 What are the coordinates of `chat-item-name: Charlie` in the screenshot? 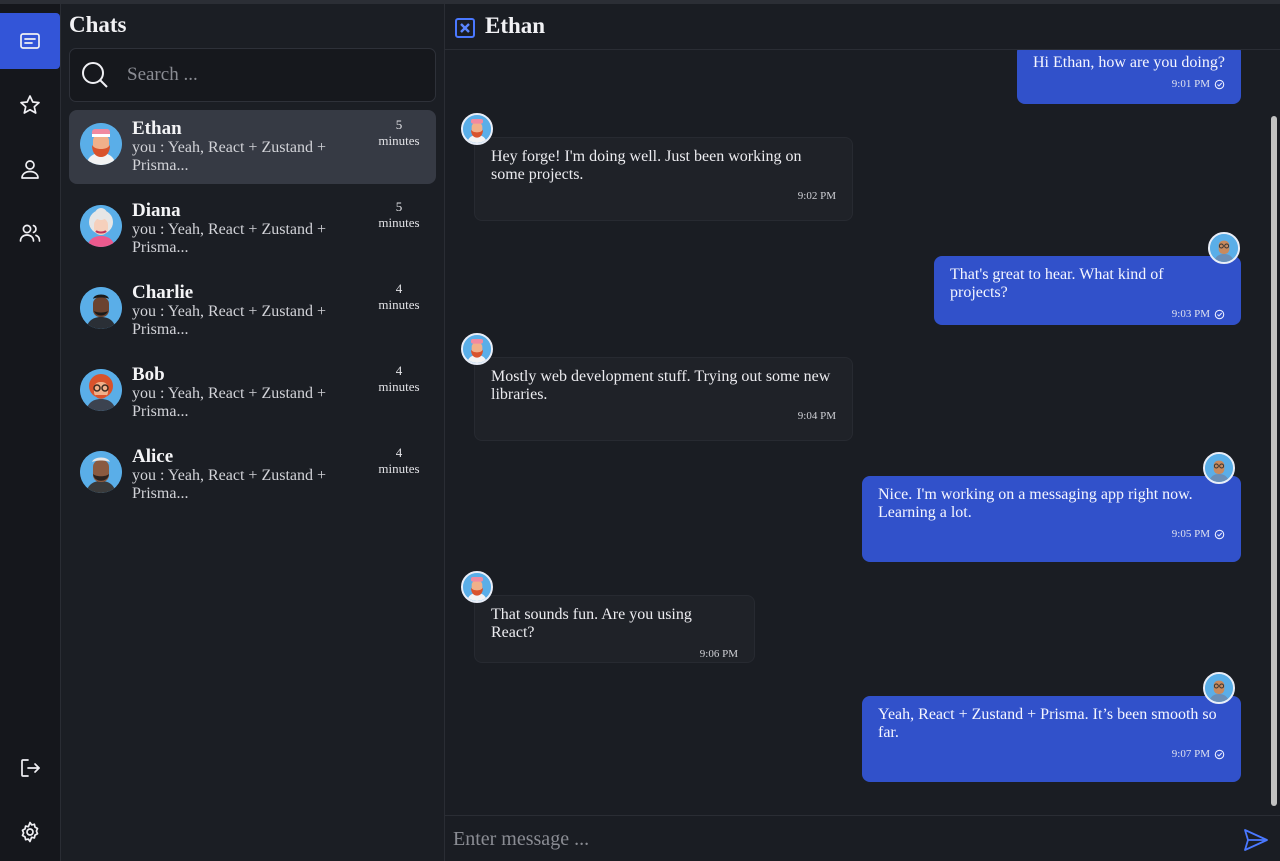 It's located at (163, 292).